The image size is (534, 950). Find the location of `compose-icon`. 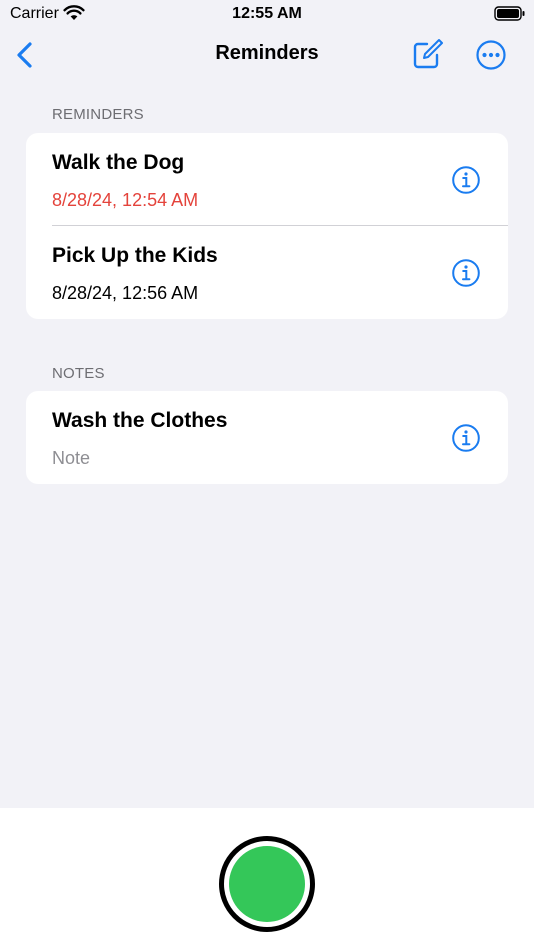

compose-icon is located at coordinates (428, 54).